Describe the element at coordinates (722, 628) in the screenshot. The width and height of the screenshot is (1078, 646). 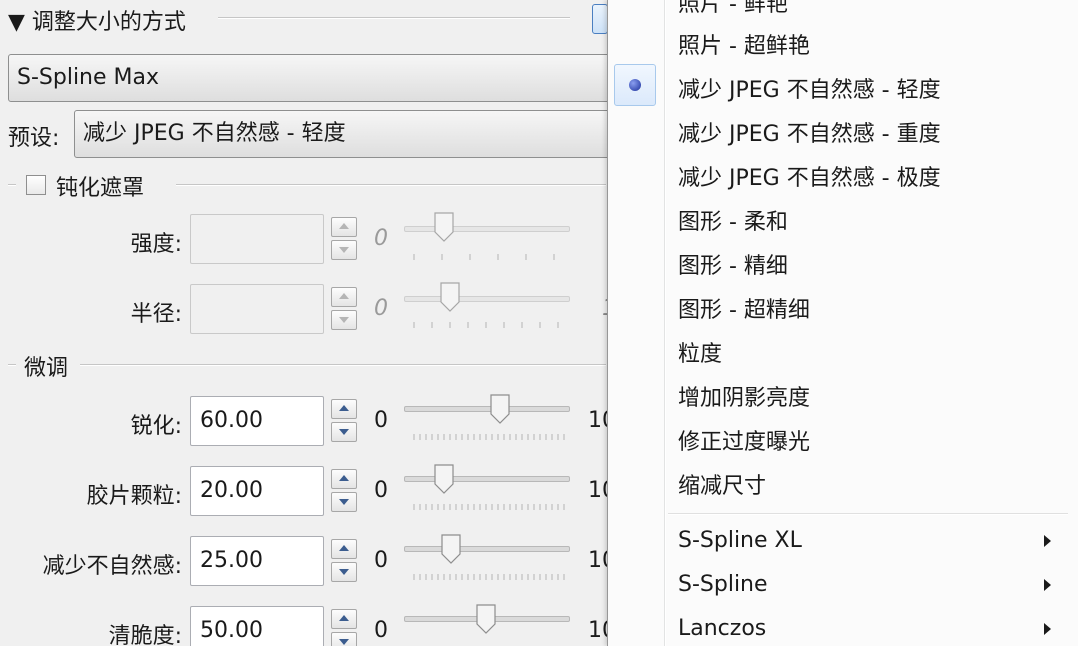
I see `submenu-lanczos: Lanczos` at that location.